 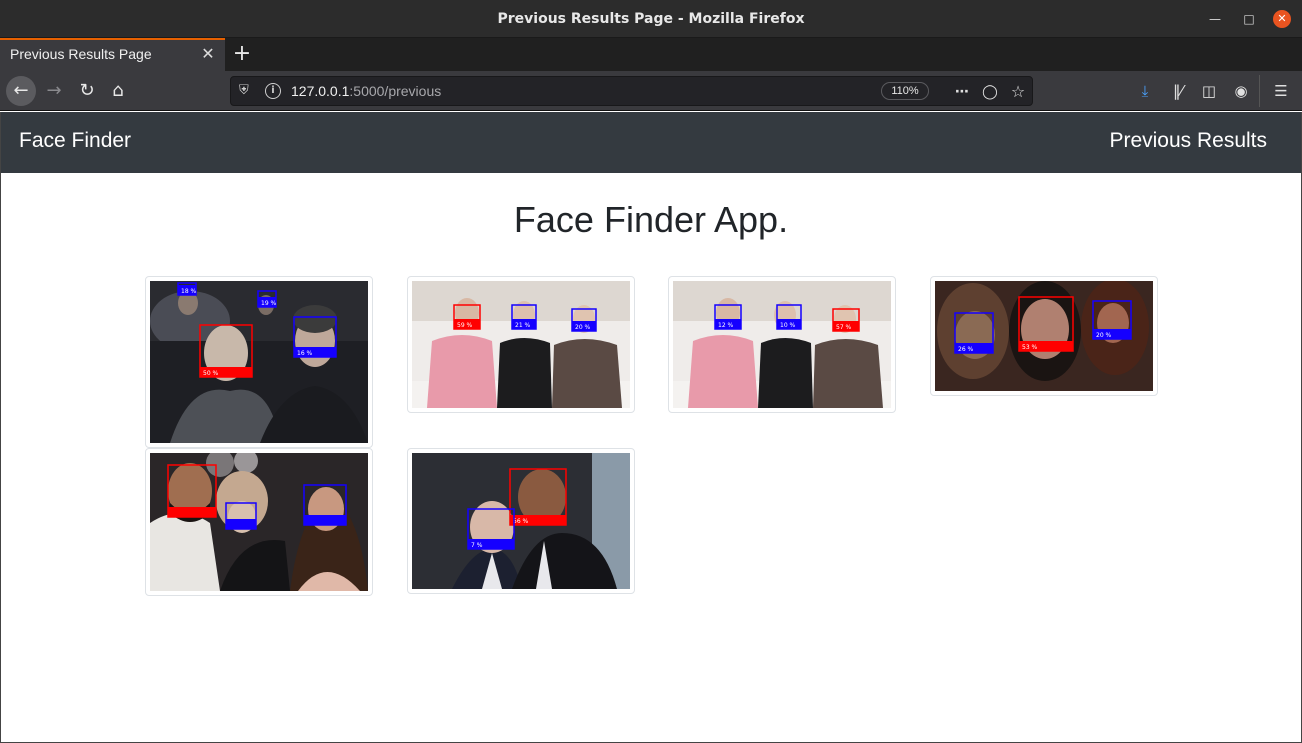 I want to click on forward-icon: →, so click(x=54, y=91).